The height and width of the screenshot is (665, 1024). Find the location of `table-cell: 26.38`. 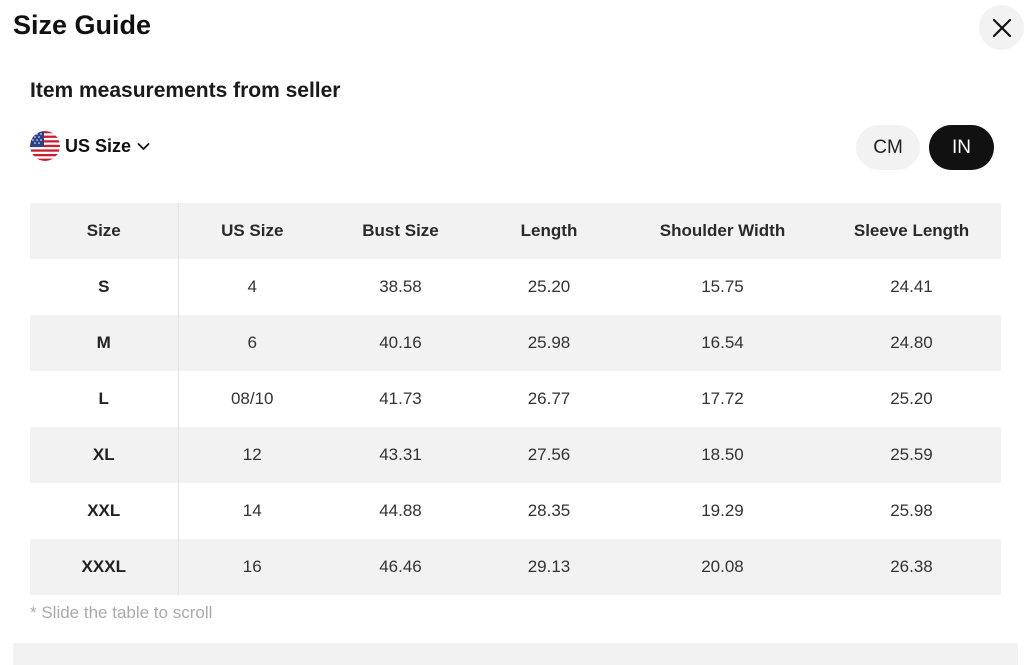

table-cell: 26.38 is located at coordinates (911, 566).